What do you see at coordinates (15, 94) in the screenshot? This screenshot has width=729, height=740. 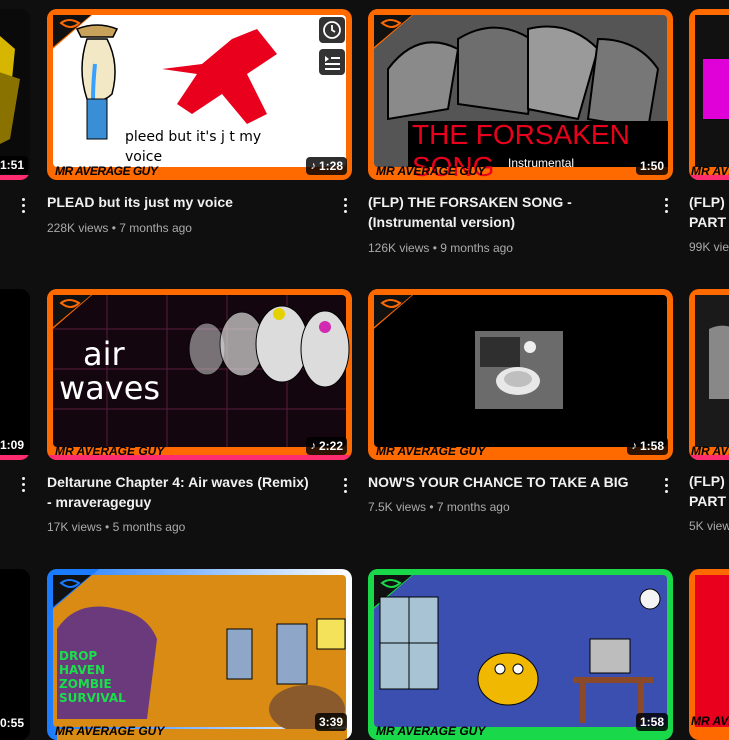 I see `partial-thumbnail: 1:51` at bounding box center [15, 94].